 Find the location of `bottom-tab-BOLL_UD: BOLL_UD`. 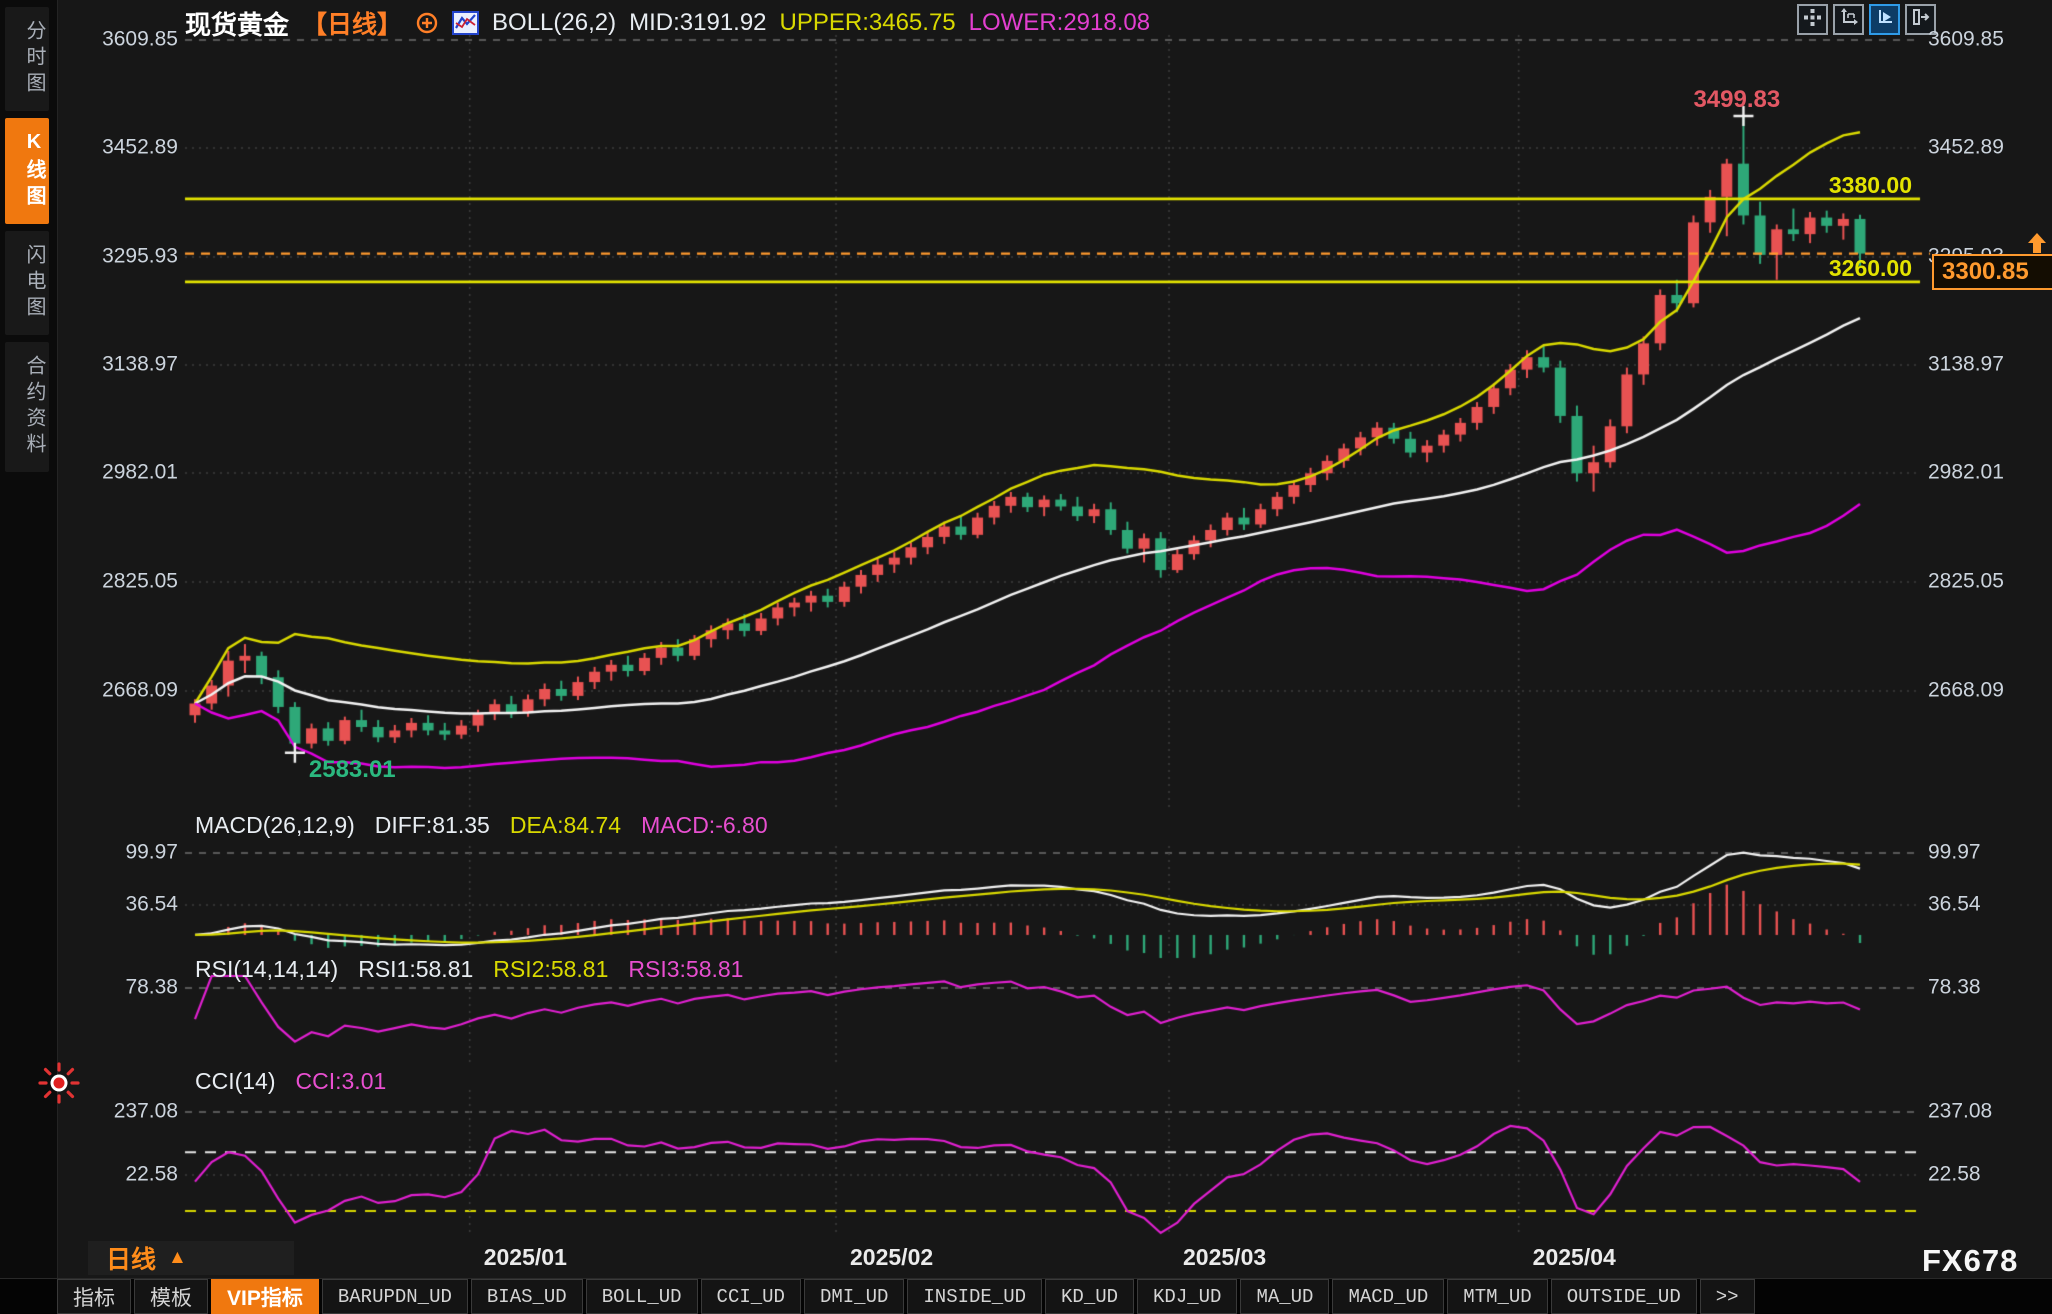

bottom-tab-BOLL_UD: BOLL_UD is located at coordinates (641, 1296).